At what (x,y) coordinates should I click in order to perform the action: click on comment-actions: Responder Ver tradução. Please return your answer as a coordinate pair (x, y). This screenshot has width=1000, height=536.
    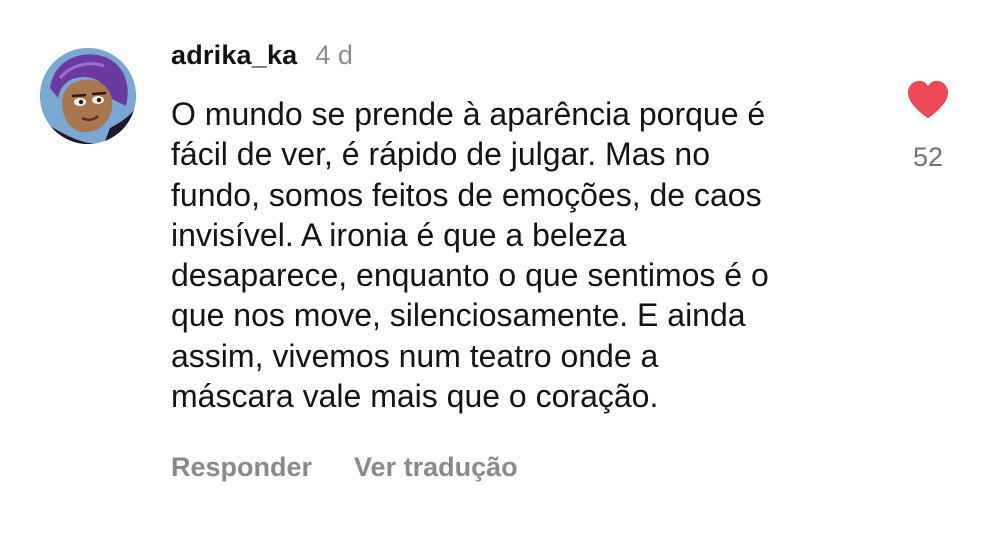
    Looking at the image, I should click on (344, 467).